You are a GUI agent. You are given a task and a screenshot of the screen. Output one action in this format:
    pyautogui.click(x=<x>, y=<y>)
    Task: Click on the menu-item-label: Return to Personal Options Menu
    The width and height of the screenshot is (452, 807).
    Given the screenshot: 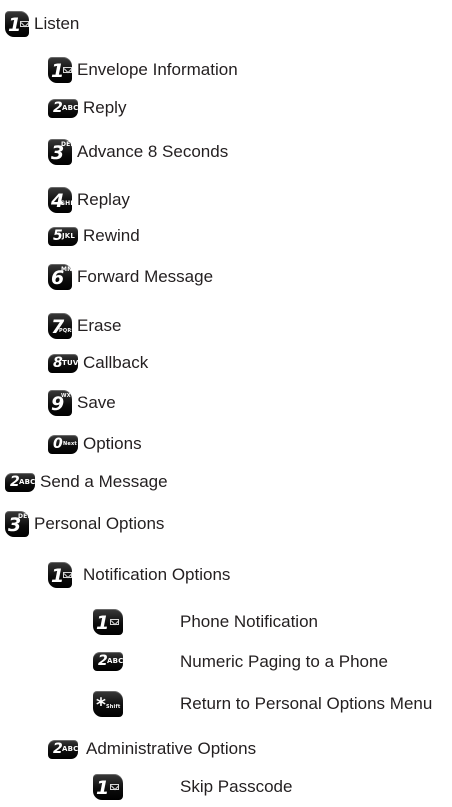 What is the action you would take?
    pyautogui.click(x=306, y=703)
    